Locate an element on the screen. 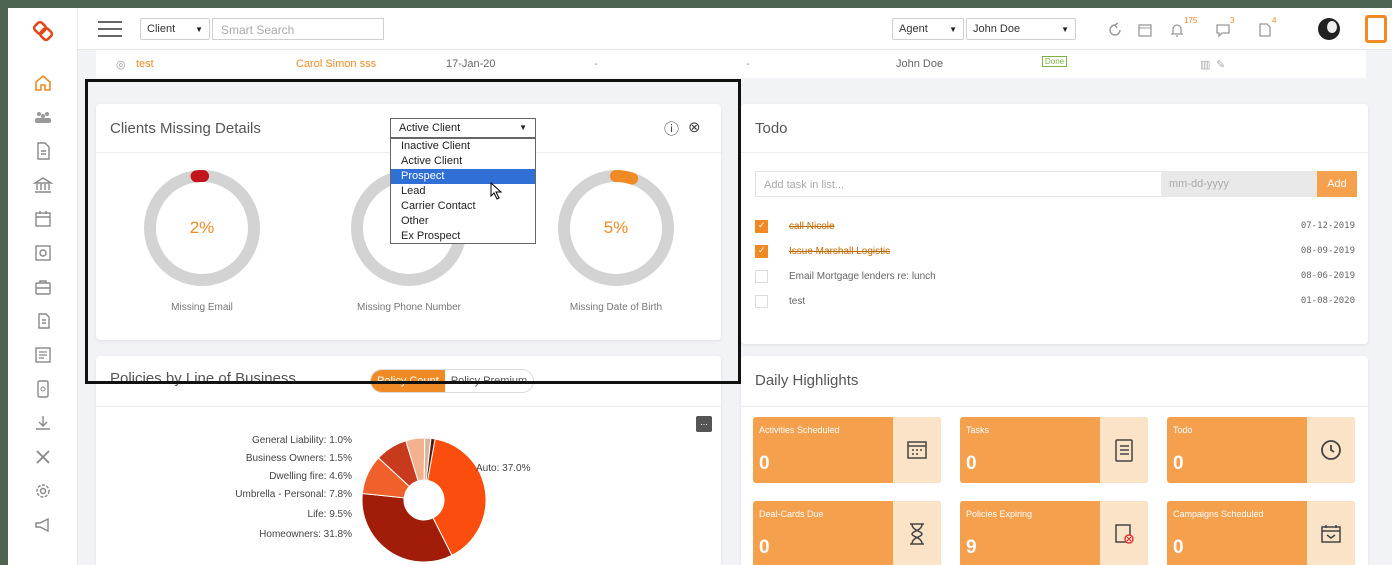 This screenshot has height=565, width=1392. agent-select: Agent ▼ is located at coordinates (928, 29).